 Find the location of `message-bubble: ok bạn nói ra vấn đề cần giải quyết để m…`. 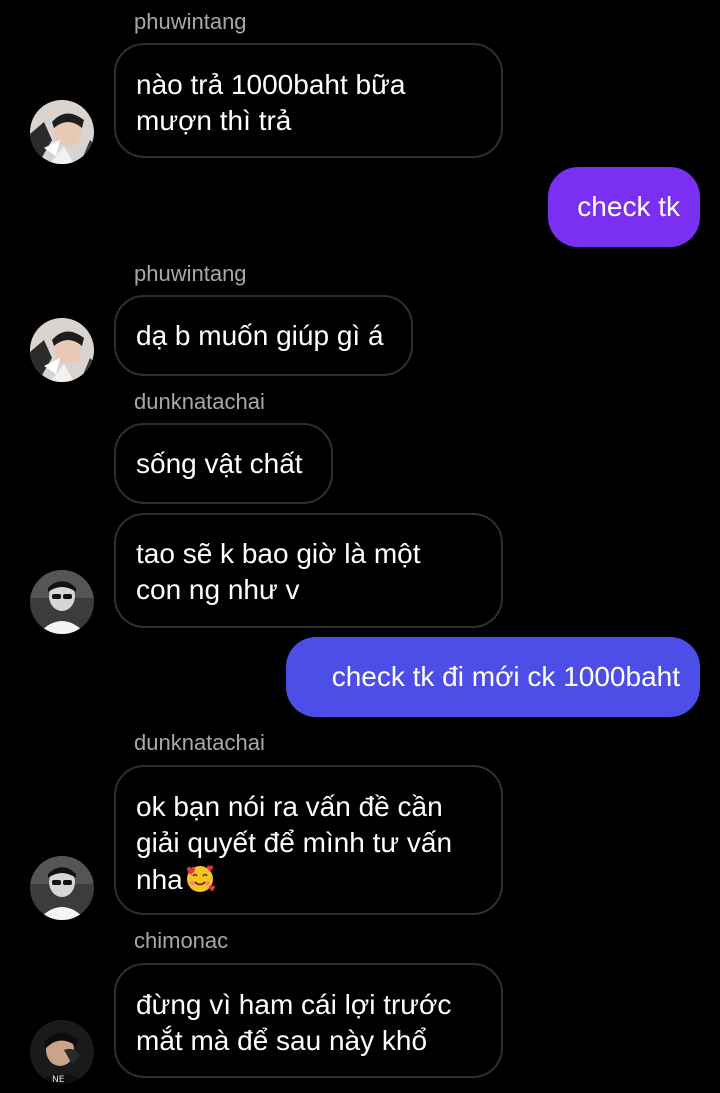

message-bubble: ok bạn nói ra vấn đề cần giải quyết để m… is located at coordinates (308, 840).